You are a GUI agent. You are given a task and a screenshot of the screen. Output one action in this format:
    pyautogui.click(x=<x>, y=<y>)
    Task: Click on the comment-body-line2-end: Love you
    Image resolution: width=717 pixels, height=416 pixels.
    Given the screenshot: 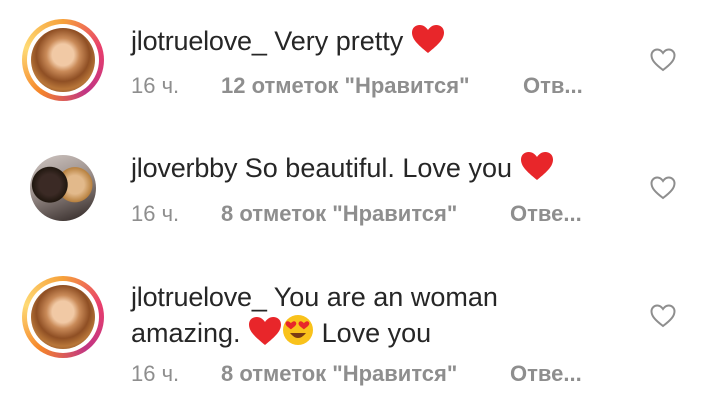 What is the action you would take?
    pyautogui.click(x=376, y=333)
    